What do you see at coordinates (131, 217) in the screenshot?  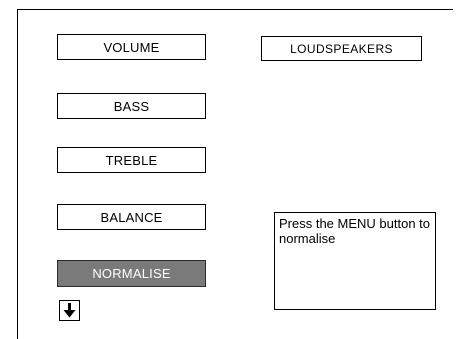 I see `balance-button: BALANCE` at bounding box center [131, 217].